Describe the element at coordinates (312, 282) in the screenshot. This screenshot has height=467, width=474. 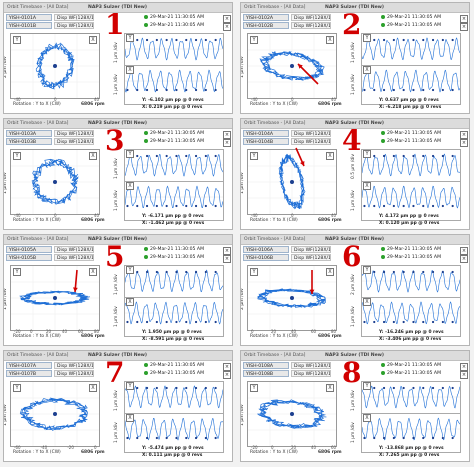
I see `annotation-arrow` at that location.